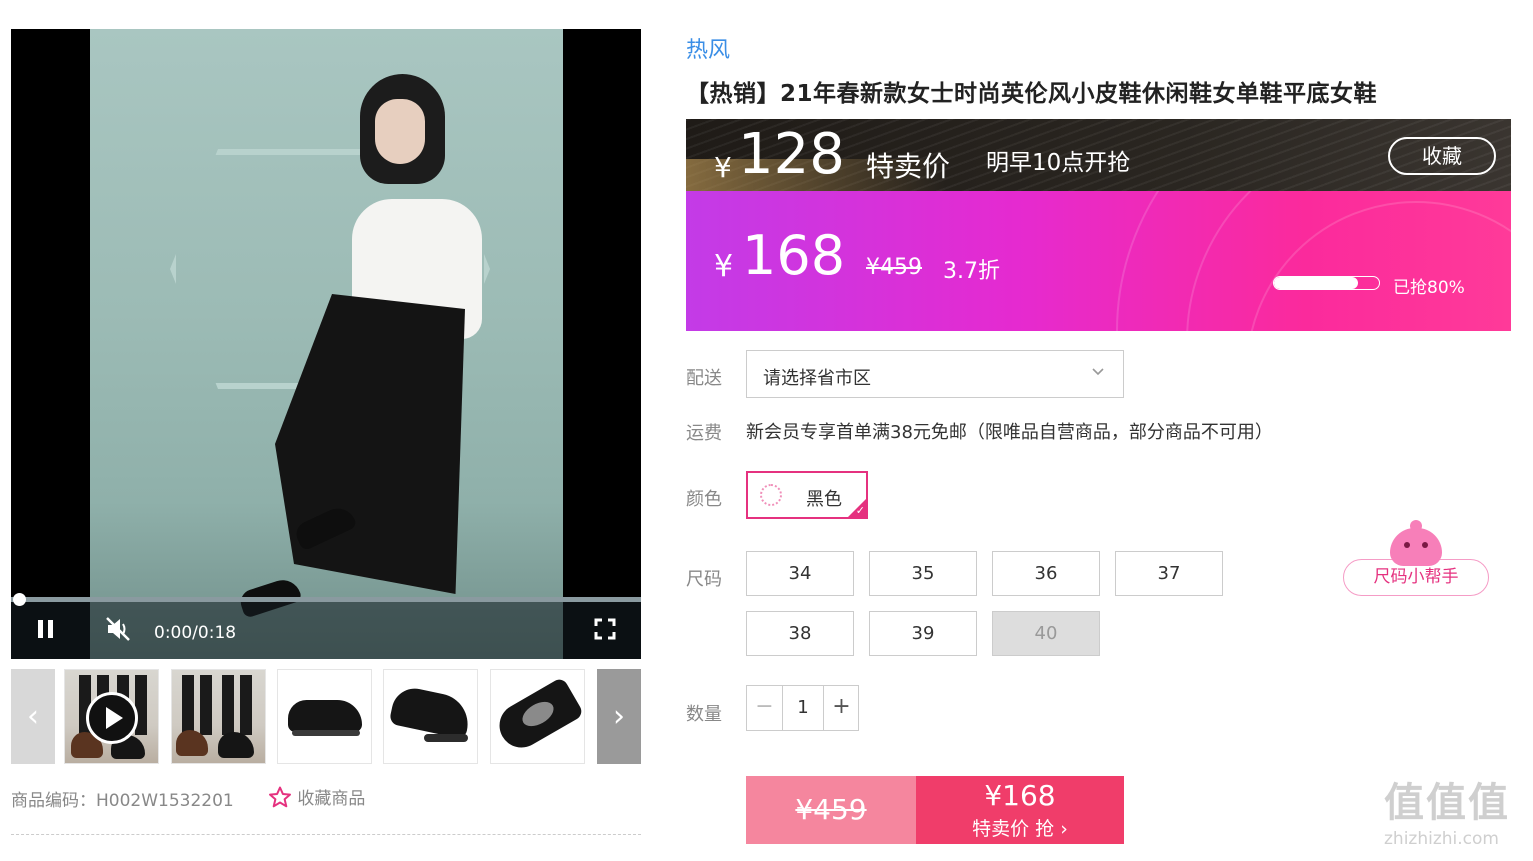 The height and width of the screenshot is (861, 1533). Describe the element at coordinates (791, 154) in the screenshot. I see `flash-price: 128` at that location.